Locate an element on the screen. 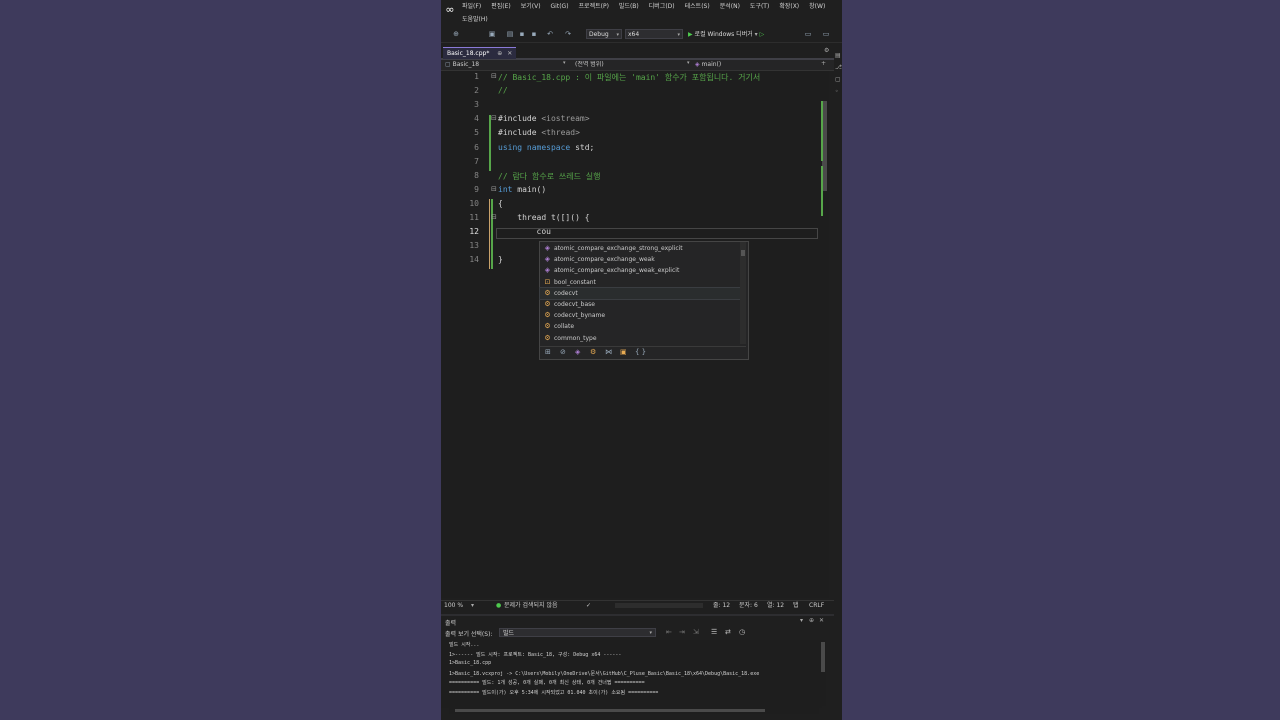  split-editor-icon: + is located at coordinates (823, 63).